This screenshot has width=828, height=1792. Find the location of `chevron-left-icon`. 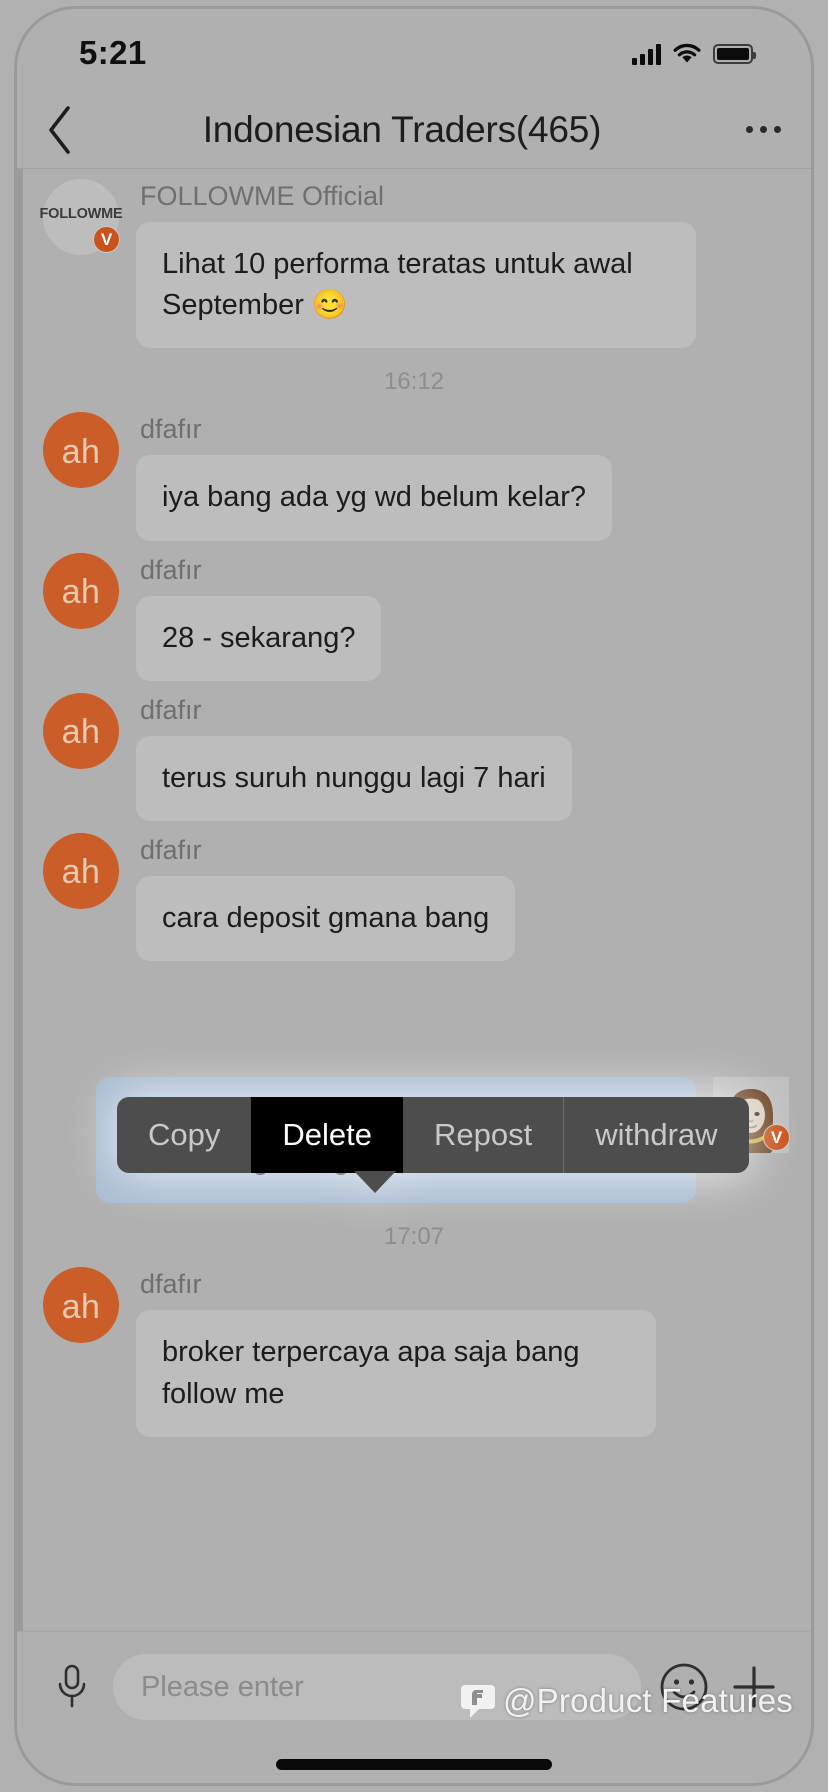

chevron-left-icon is located at coordinates (59, 129).